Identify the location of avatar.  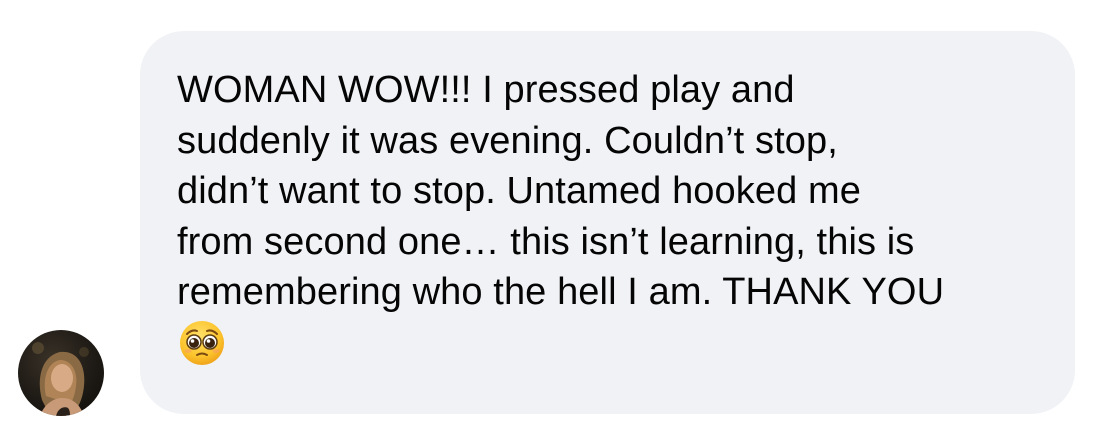
(61, 373).